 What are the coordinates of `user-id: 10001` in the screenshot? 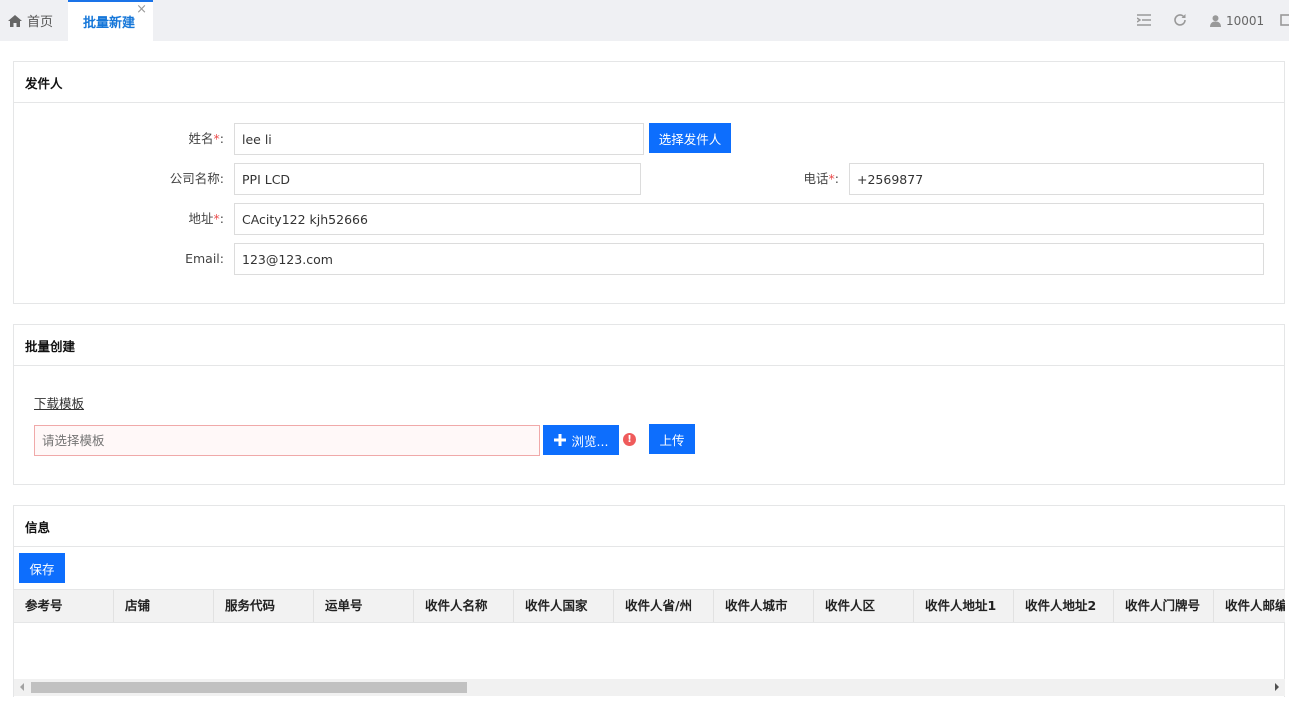 It's located at (1245, 20).